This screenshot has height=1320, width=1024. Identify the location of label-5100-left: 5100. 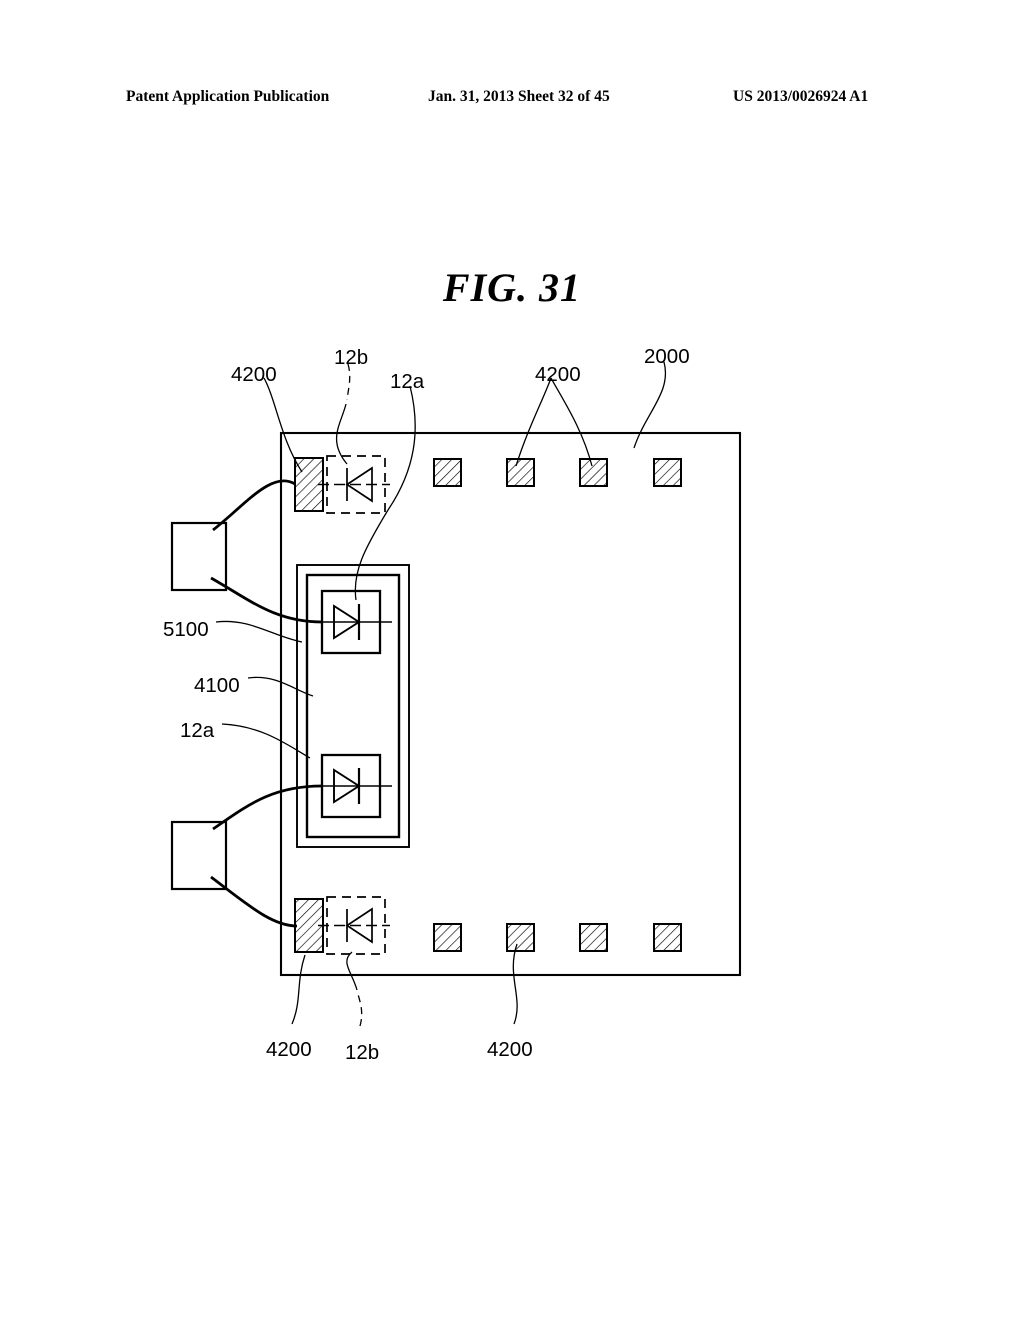
(186, 629).